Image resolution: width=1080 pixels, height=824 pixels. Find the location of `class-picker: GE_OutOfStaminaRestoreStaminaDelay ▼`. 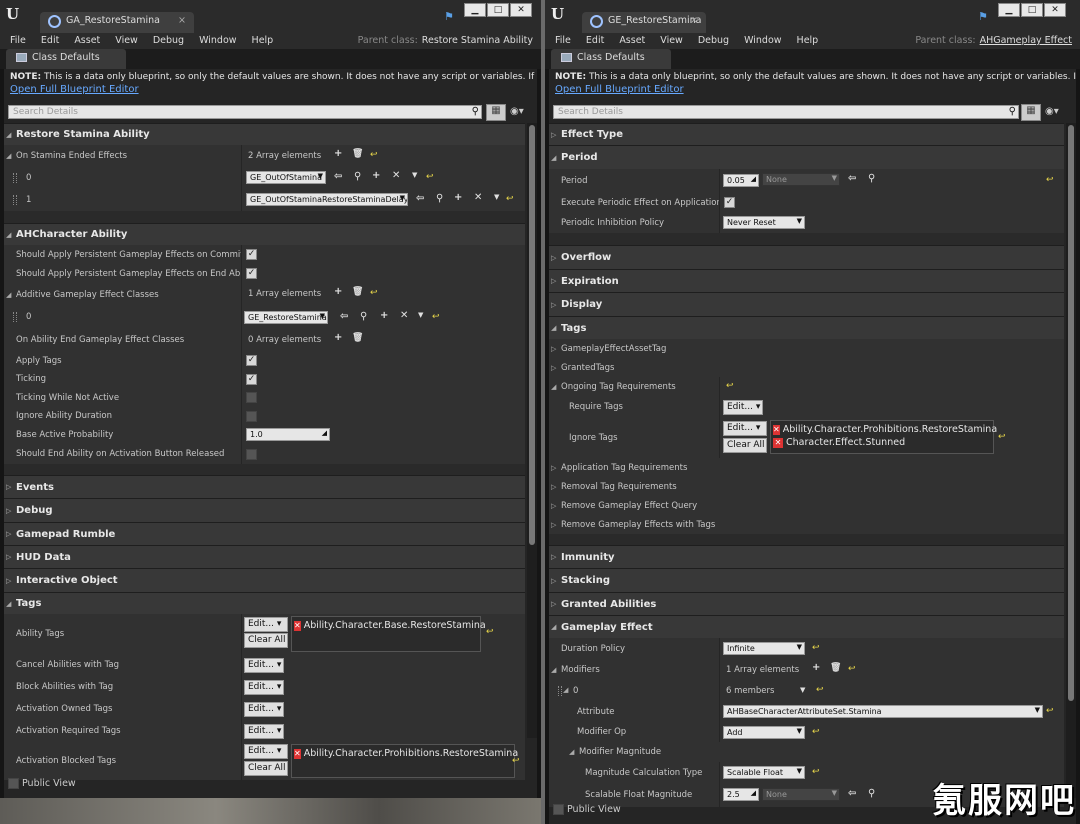

class-picker: GE_OutOfStaminaRestoreStaminaDelay ▼ is located at coordinates (327, 199).